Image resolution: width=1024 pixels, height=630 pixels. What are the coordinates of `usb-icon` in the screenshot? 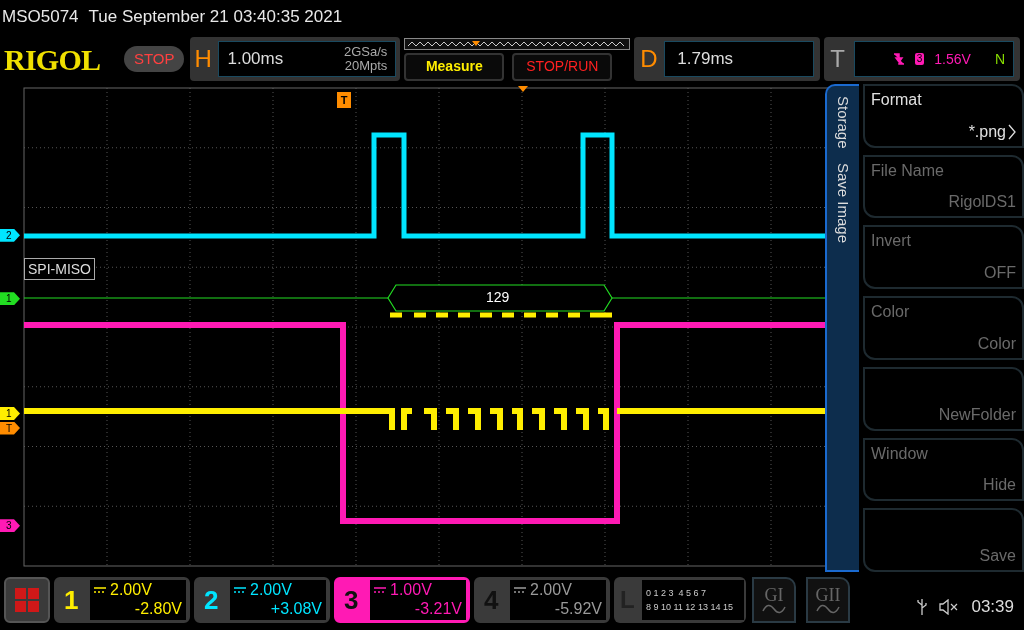 It's located at (922, 607).